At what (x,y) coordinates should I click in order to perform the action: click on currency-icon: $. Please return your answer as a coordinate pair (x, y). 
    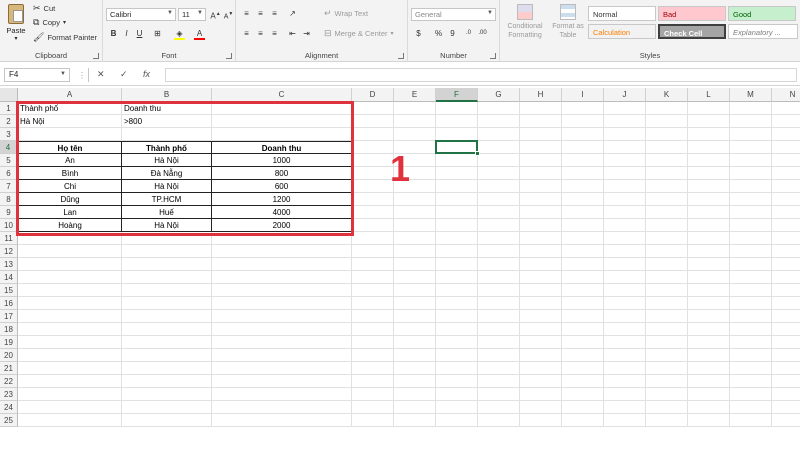
    Looking at the image, I should click on (418, 33).